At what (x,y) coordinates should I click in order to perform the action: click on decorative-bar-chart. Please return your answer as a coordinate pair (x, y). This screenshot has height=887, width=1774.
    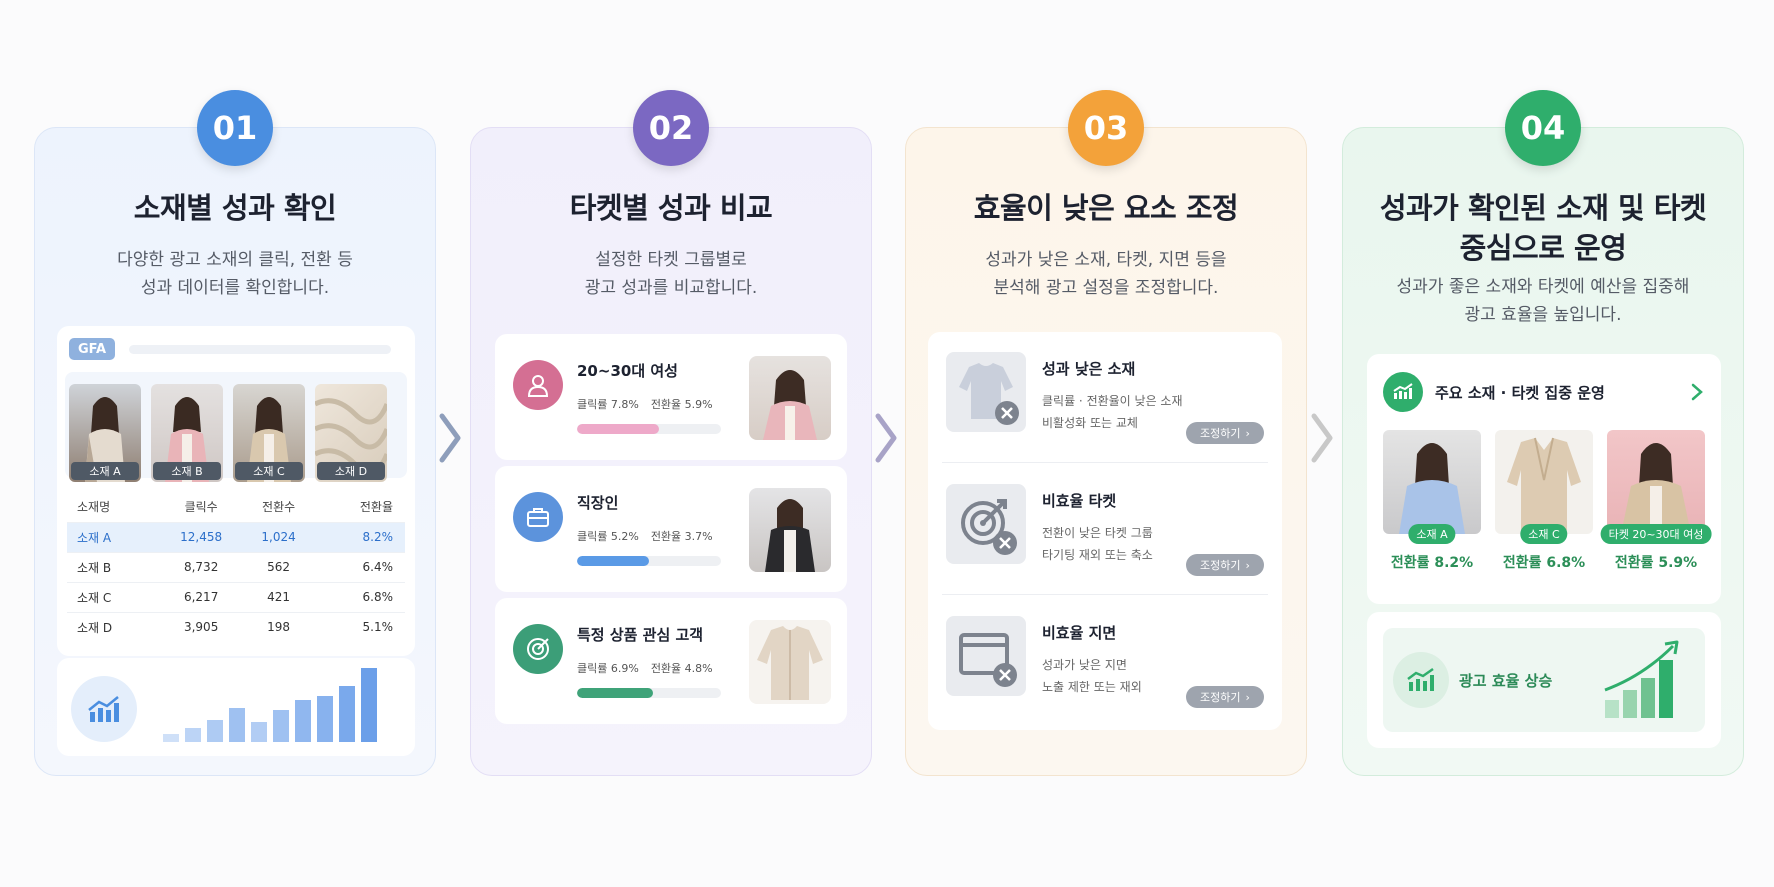
    Looking at the image, I should click on (270, 705).